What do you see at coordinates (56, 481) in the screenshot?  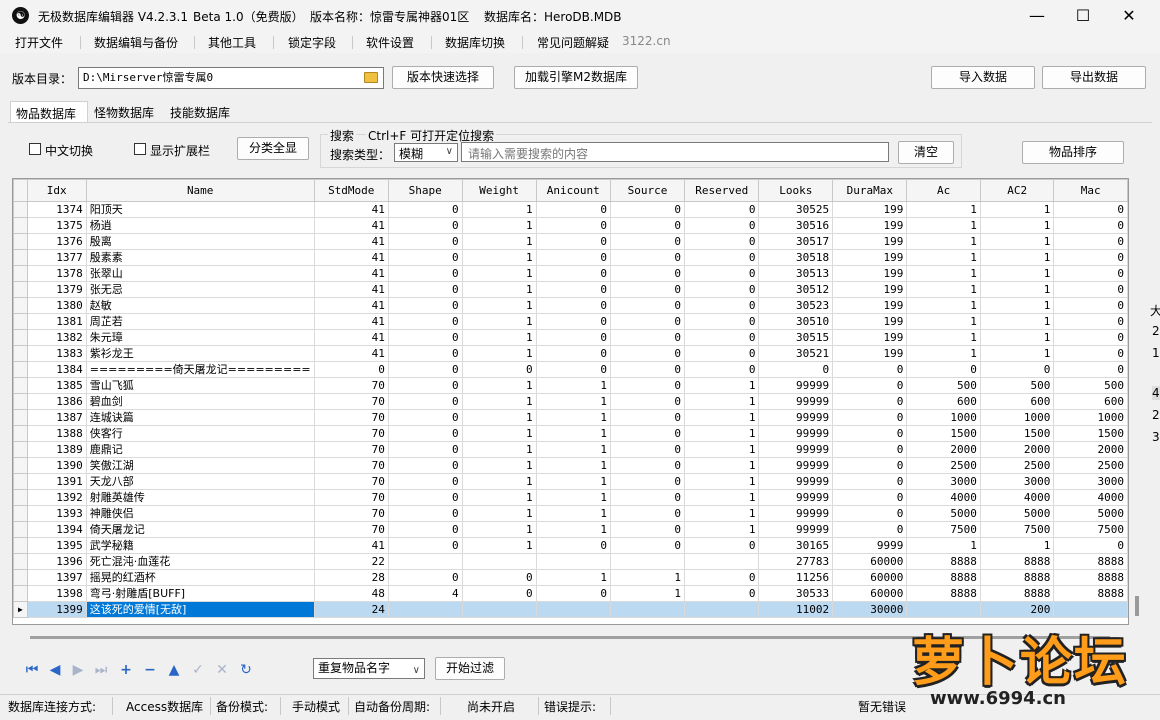 I see `cell-idx: 1391` at bounding box center [56, 481].